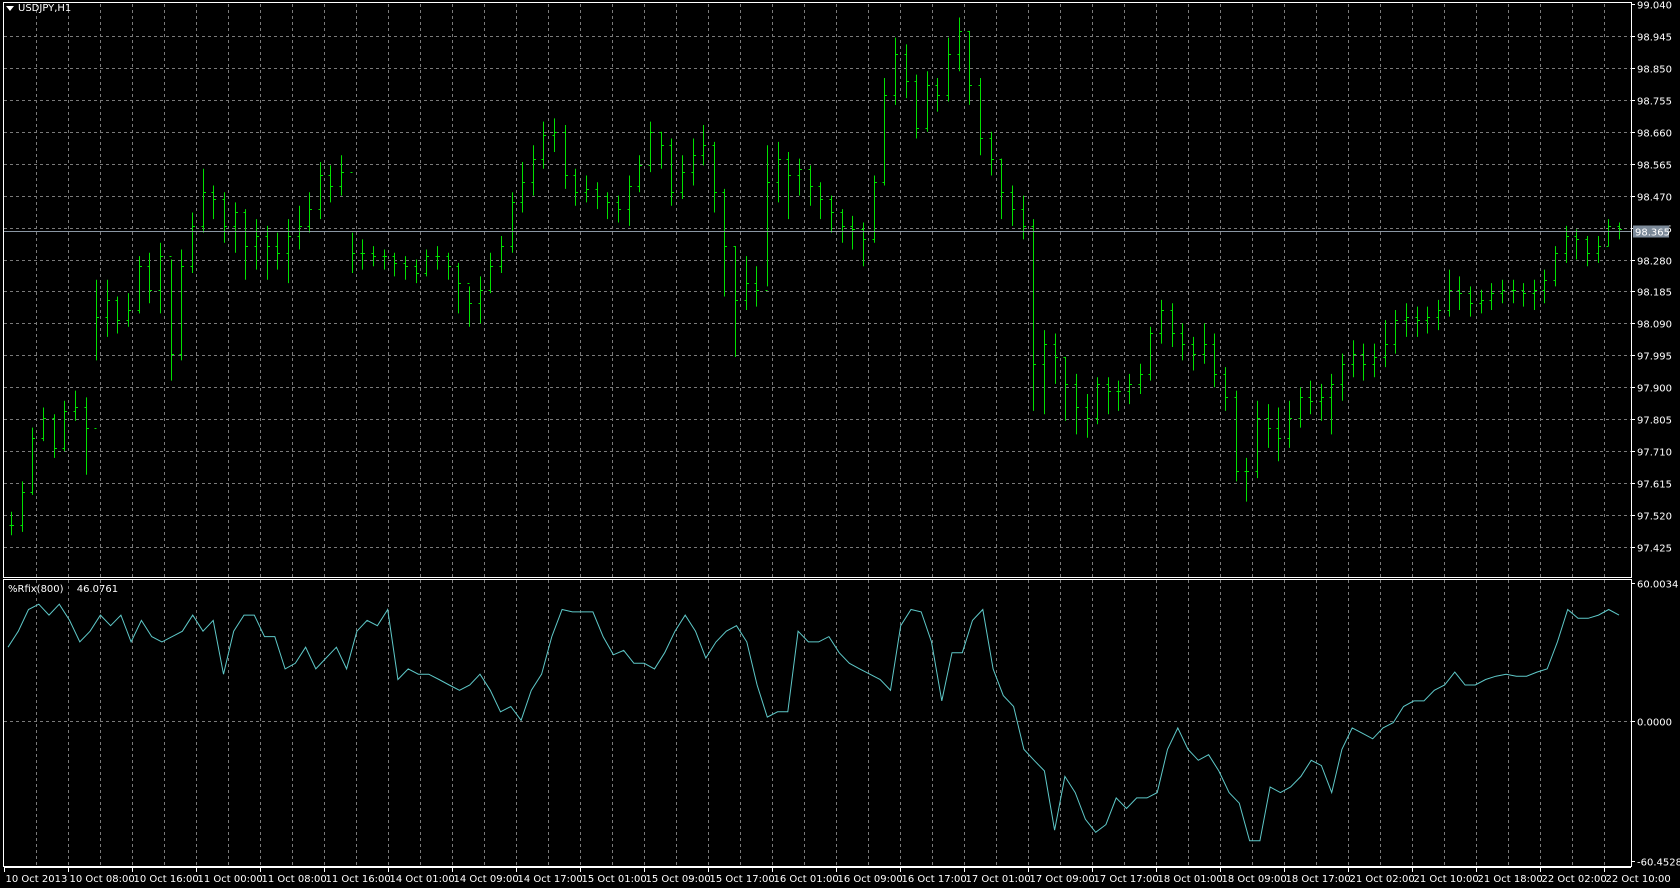 This screenshot has width=1680, height=888. Describe the element at coordinates (294, 879) in the screenshot. I see `time-axis-label: 11 Oct 08:00` at that location.